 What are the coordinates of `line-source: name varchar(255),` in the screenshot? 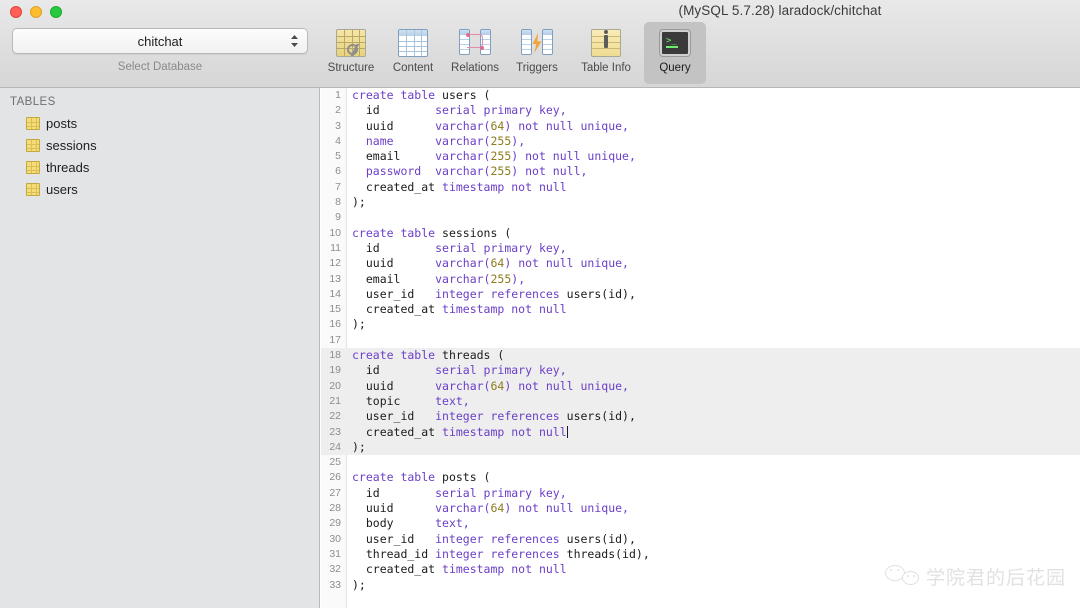 It's located at (439, 140).